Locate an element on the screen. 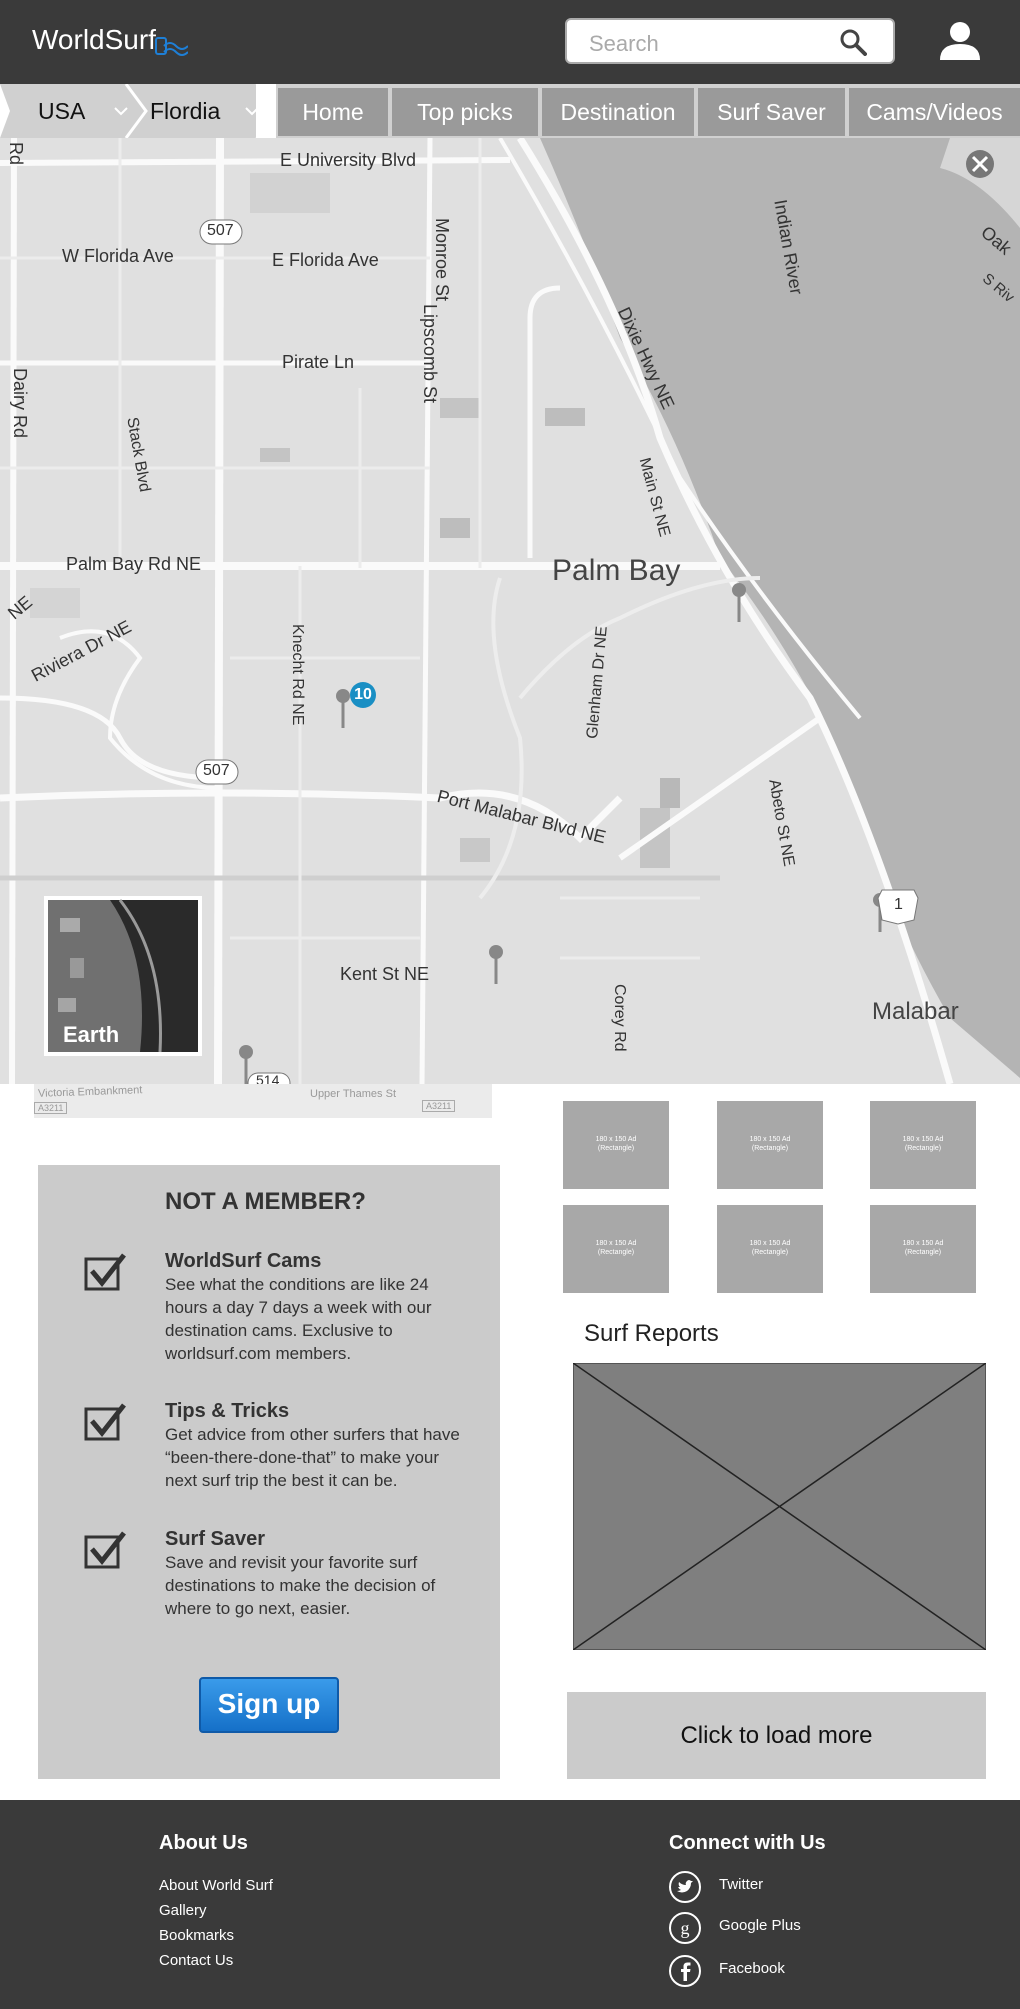 Image resolution: width=1020 pixels, height=2009 pixels. feature-title: Surf Saver is located at coordinates (215, 1539).